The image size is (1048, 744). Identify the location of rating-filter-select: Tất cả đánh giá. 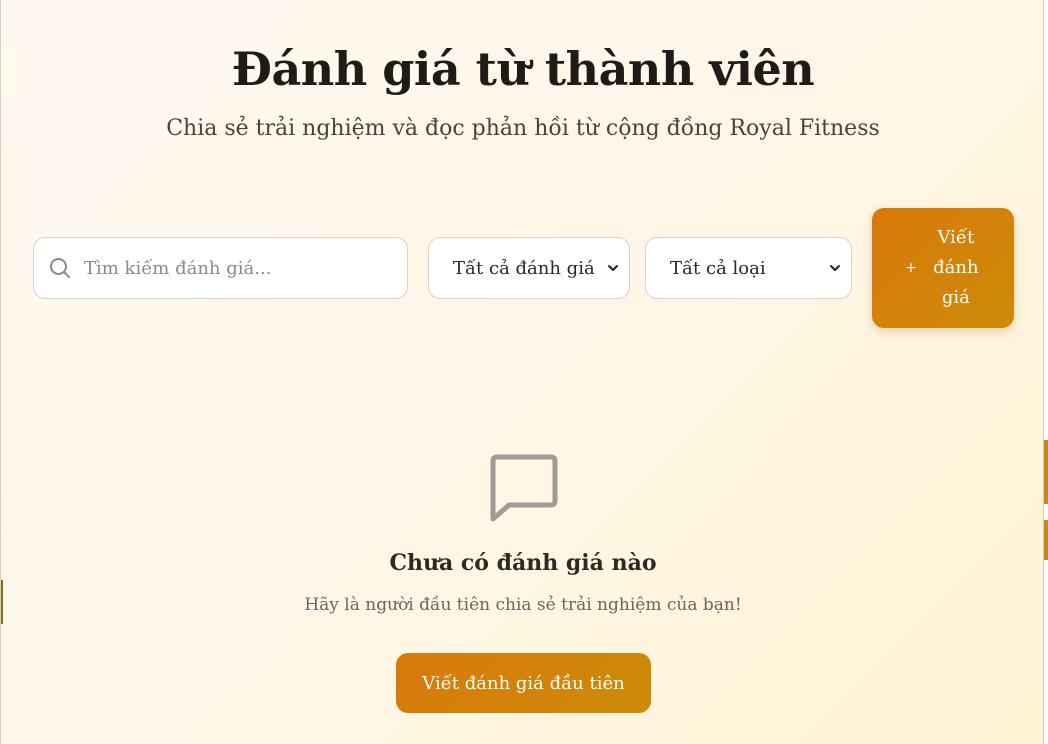
(529, 268).